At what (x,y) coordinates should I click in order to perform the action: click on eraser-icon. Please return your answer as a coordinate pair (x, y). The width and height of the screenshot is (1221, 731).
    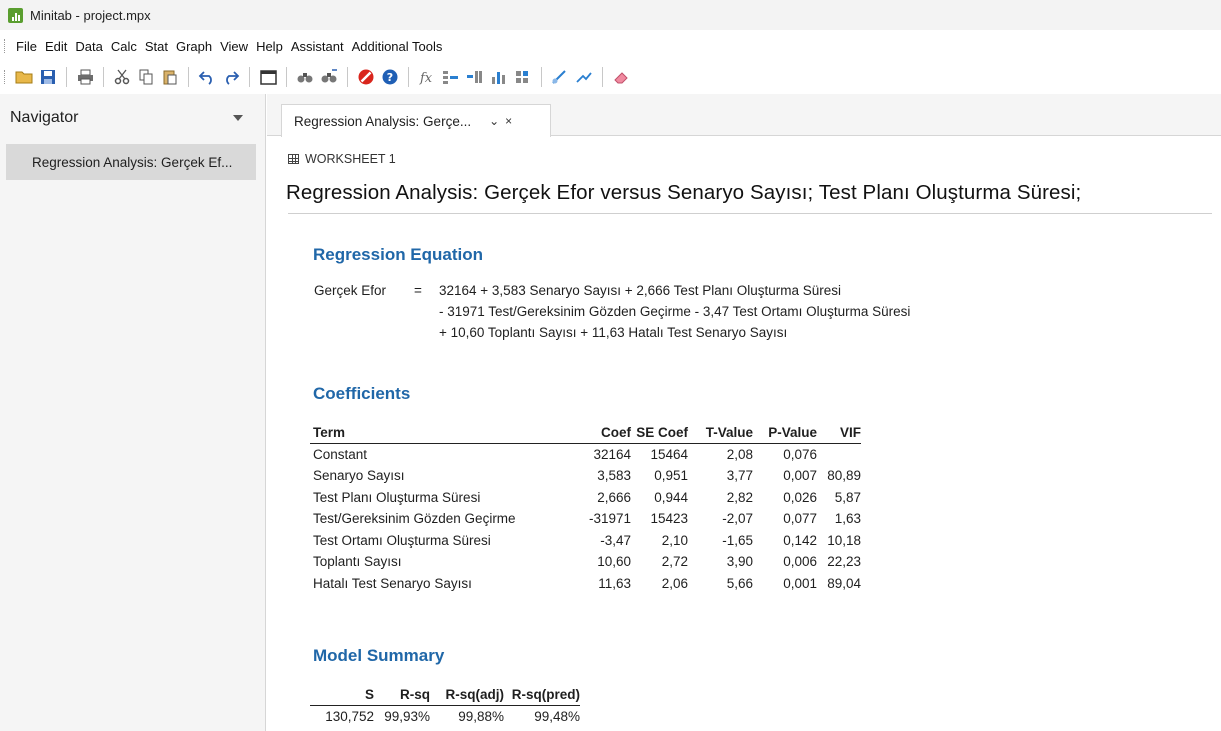
    Looking at the image, I should click on (621, 77).